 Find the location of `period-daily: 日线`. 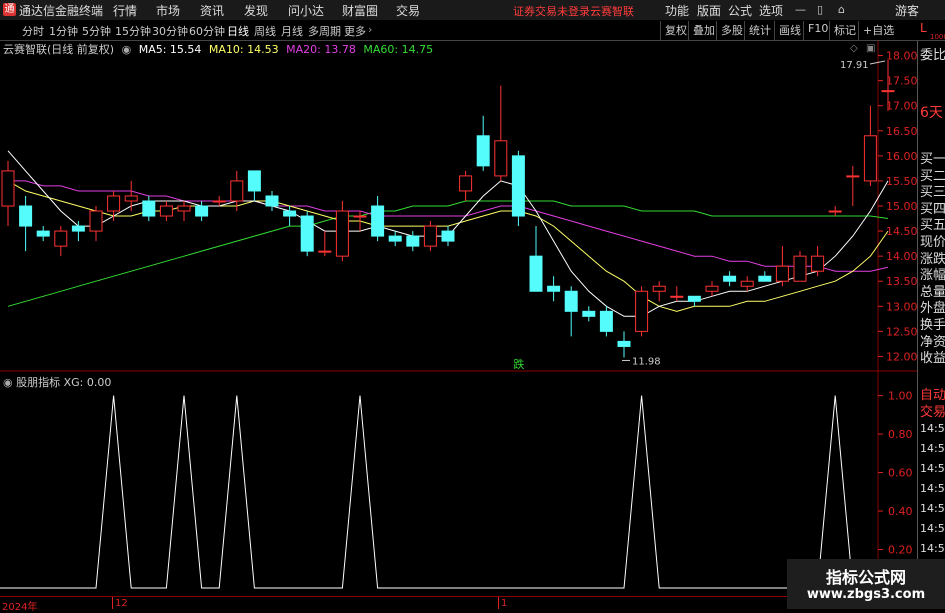

period-daily: 日线 is located at coordinates (238, 31).